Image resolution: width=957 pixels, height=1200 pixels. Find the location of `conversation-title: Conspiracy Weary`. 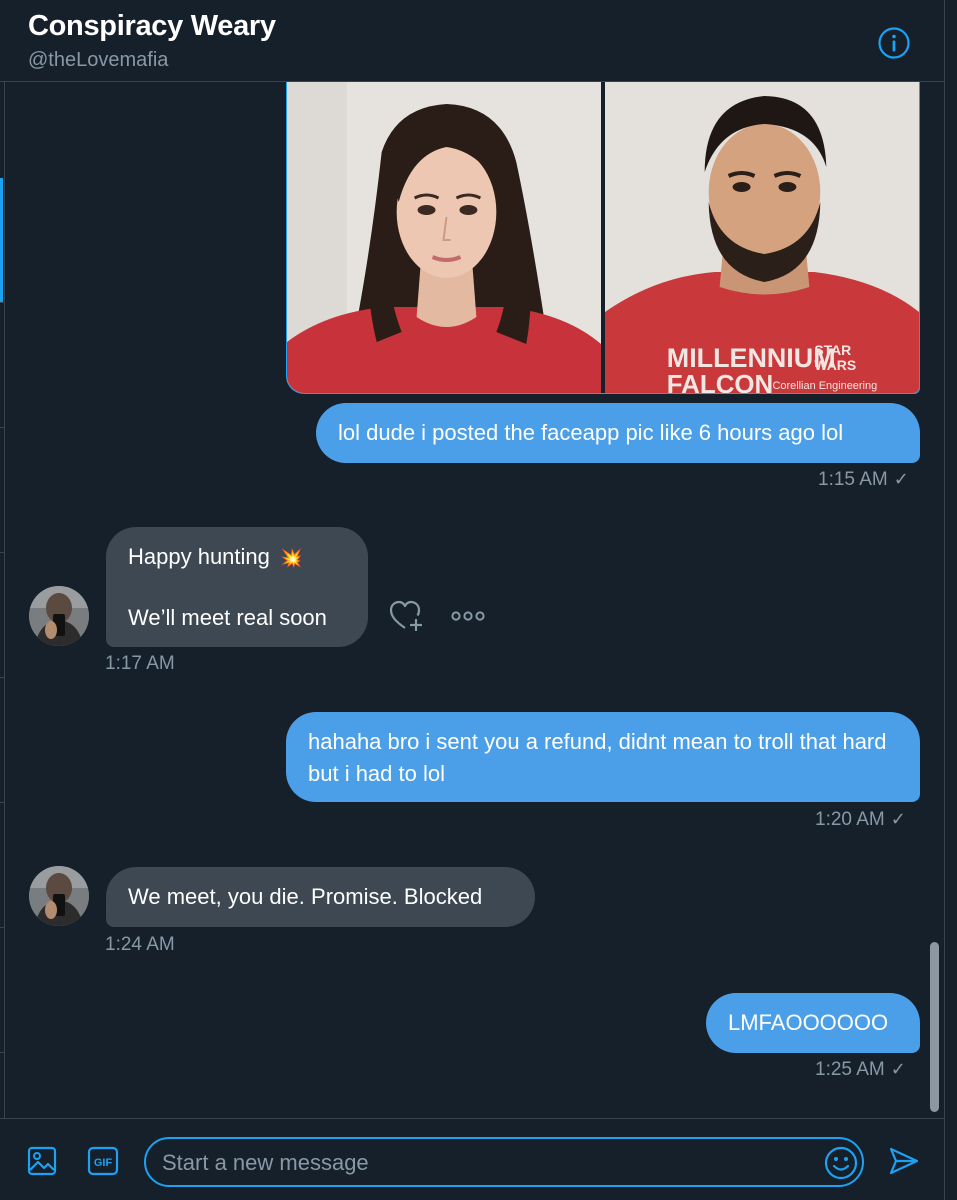

conversation-title: Conspiracy Weary is located at coordinates (152, 26).